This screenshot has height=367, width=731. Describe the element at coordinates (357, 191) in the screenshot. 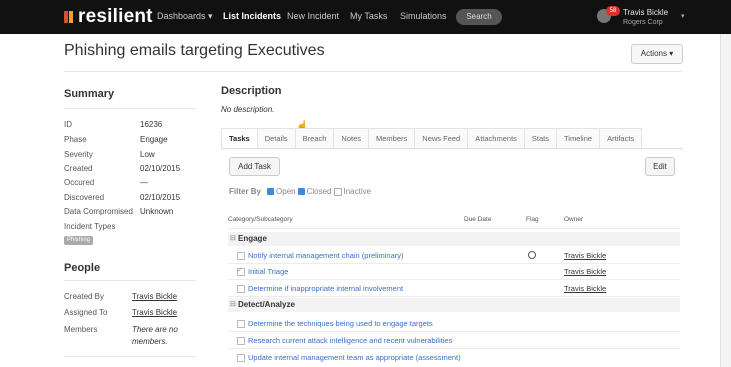

I see `inactive-filter-label: Inactive` at that location.